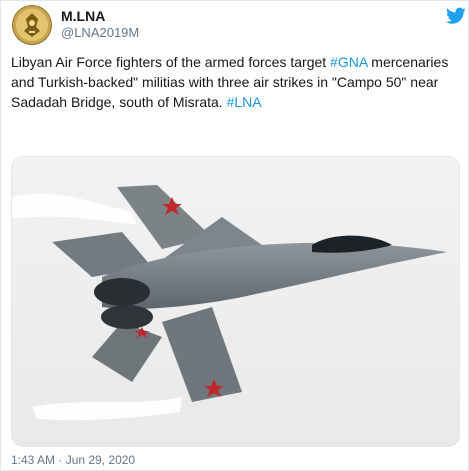  Describe the element at coordinates (348, 62) in the screenshot. I see `hashtag-gna-link: #GNA` at that location.